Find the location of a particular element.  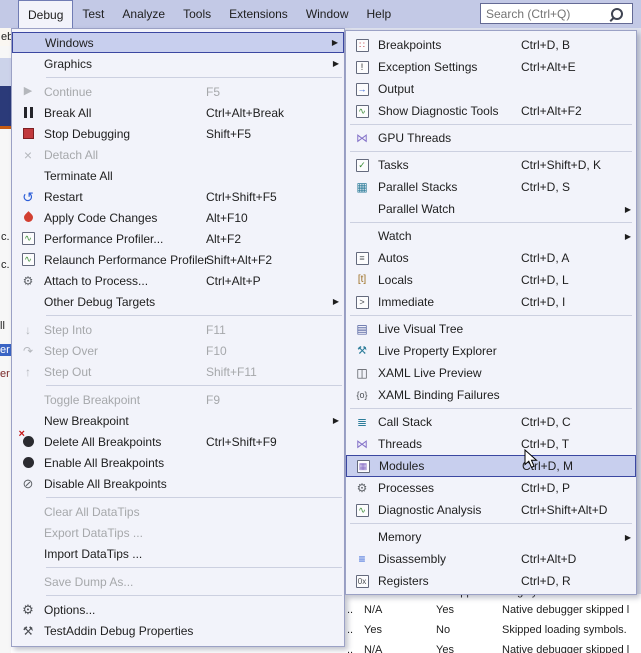

autos-icon: ≡ is located at coordinates (362, 258).